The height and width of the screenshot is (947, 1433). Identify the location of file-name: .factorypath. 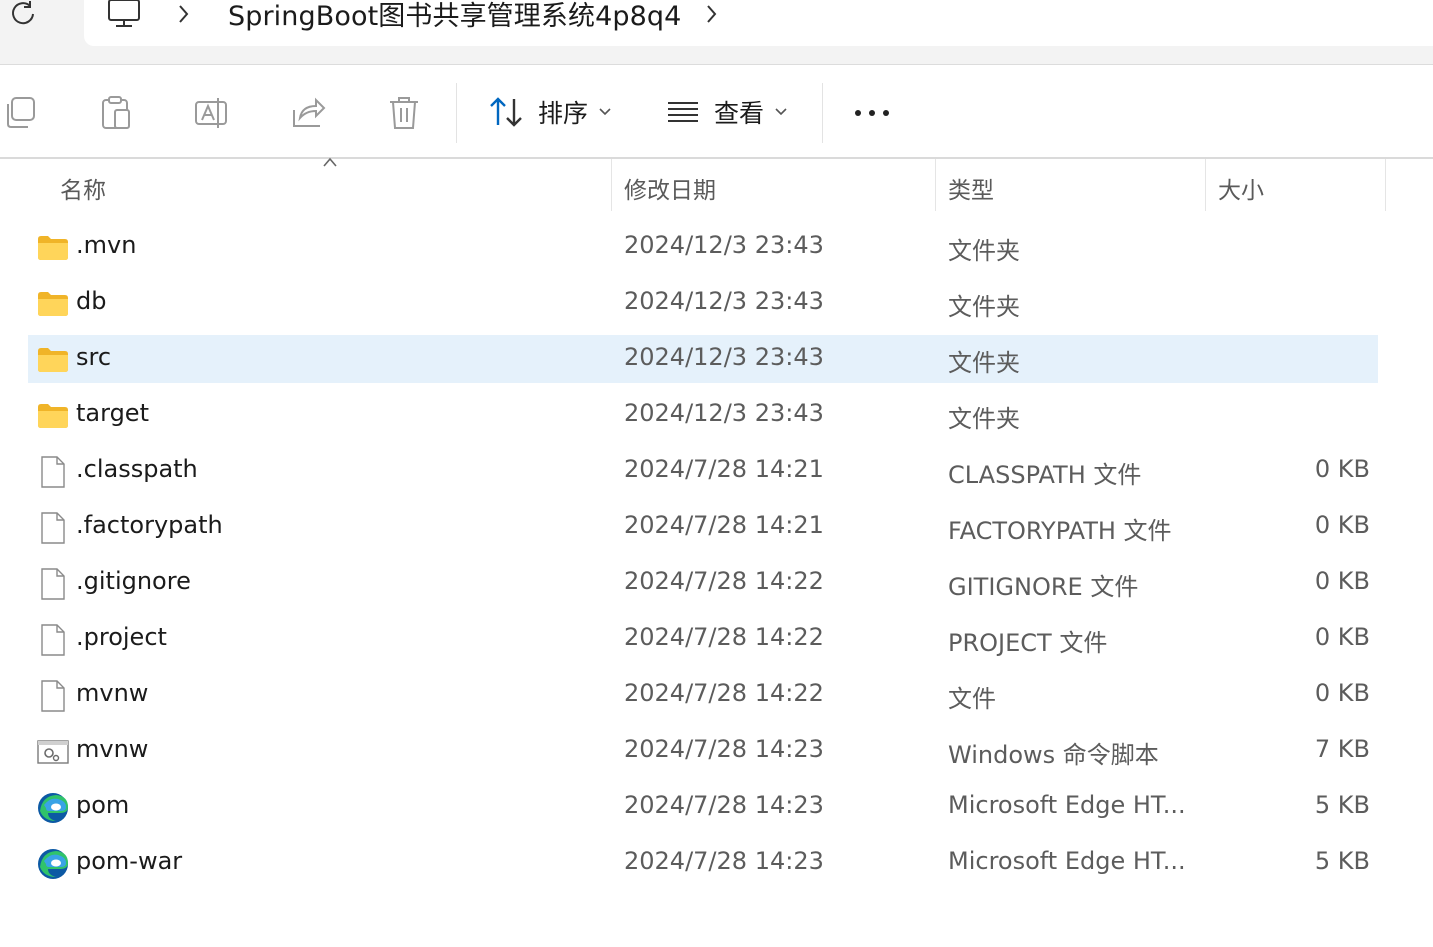
(149, 525).